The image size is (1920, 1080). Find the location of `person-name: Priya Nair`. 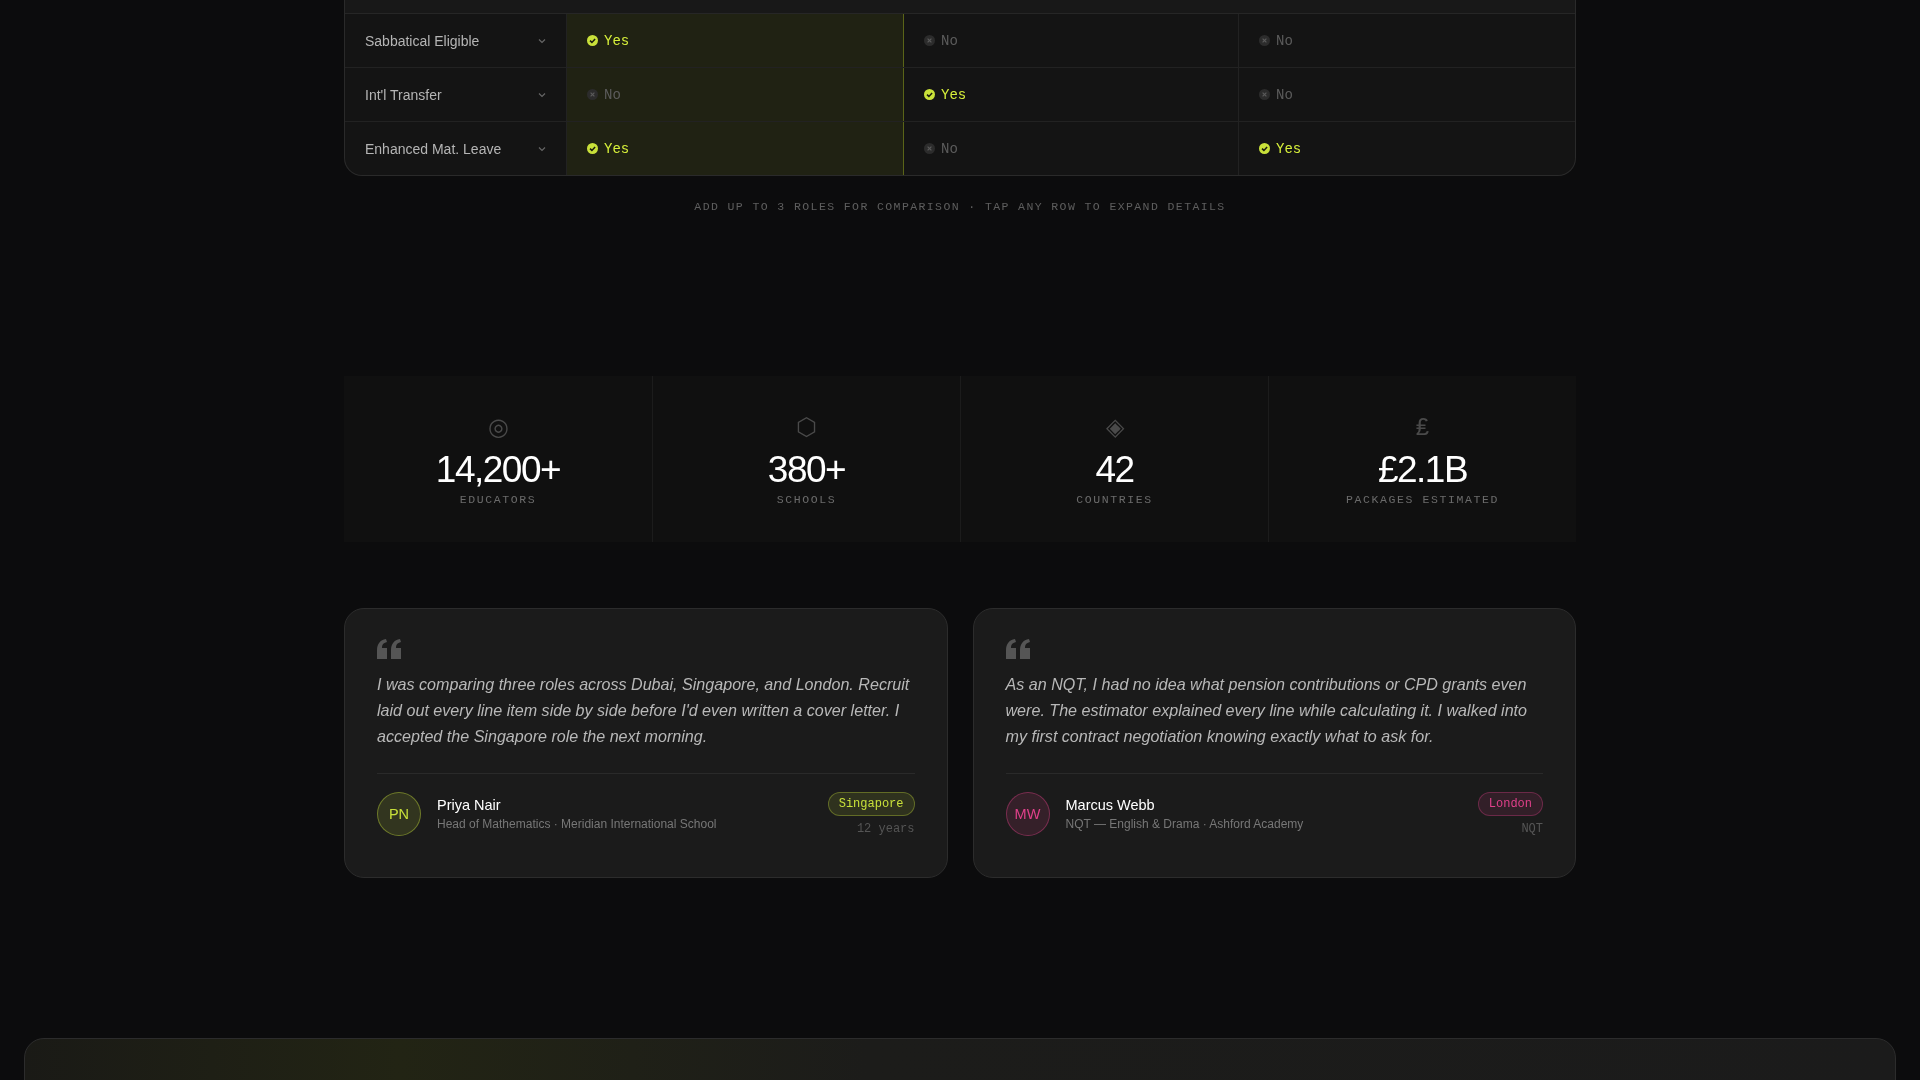

person-name: Priya Nair is located at coordinates (469, 805).